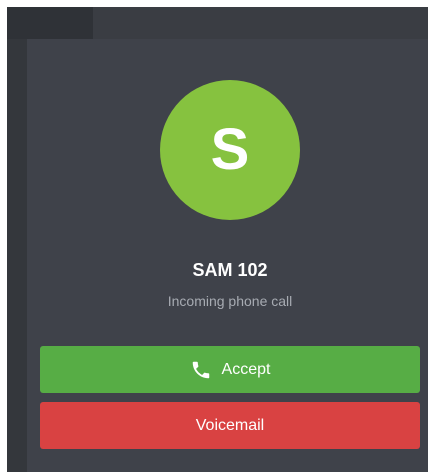 This screenshot has height=472, width=428. I want to click on window-top-bar, so click(217, 23).